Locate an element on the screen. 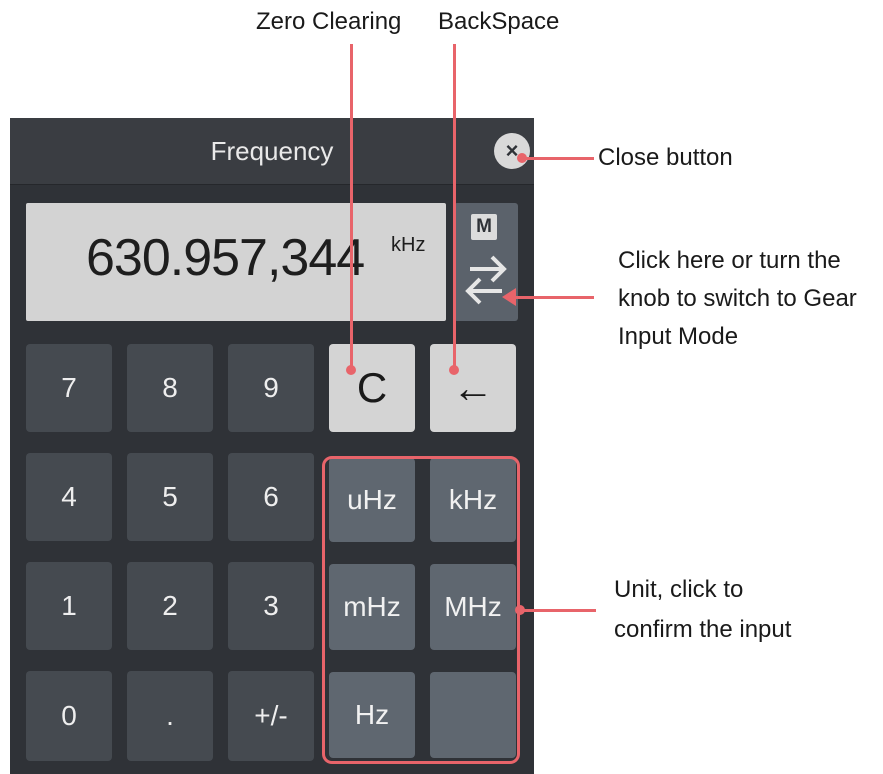  key-7: 7 is located at coordinates (69, 388).